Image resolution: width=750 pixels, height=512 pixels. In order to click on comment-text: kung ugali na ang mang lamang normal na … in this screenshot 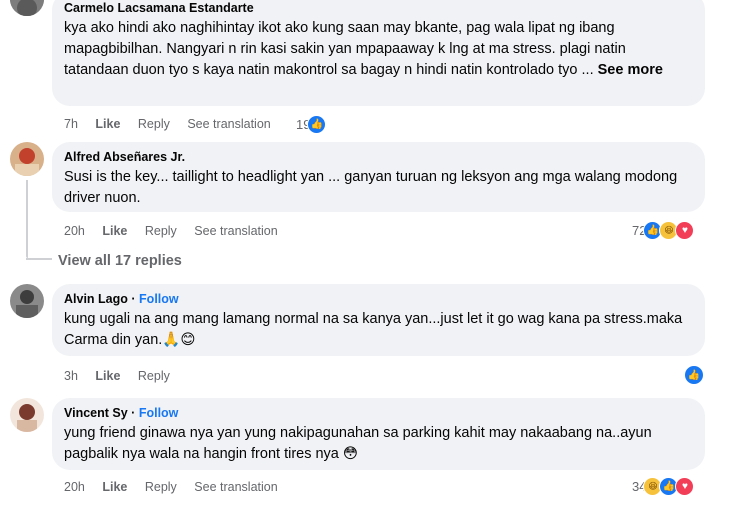, I will do `click(373, 329)`.